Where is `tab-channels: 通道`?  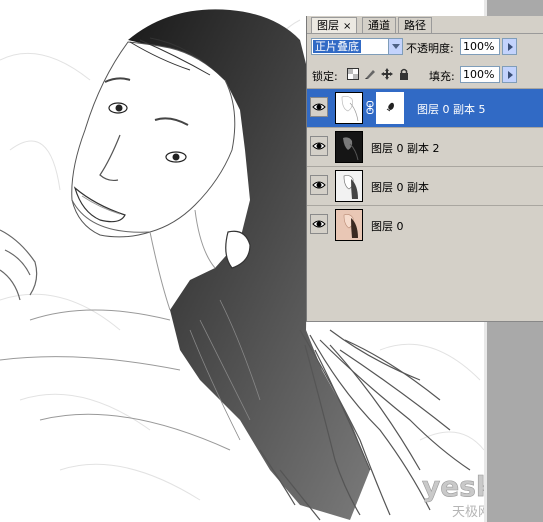
tab-channels: 通道 is located at coordinates (379, 25).